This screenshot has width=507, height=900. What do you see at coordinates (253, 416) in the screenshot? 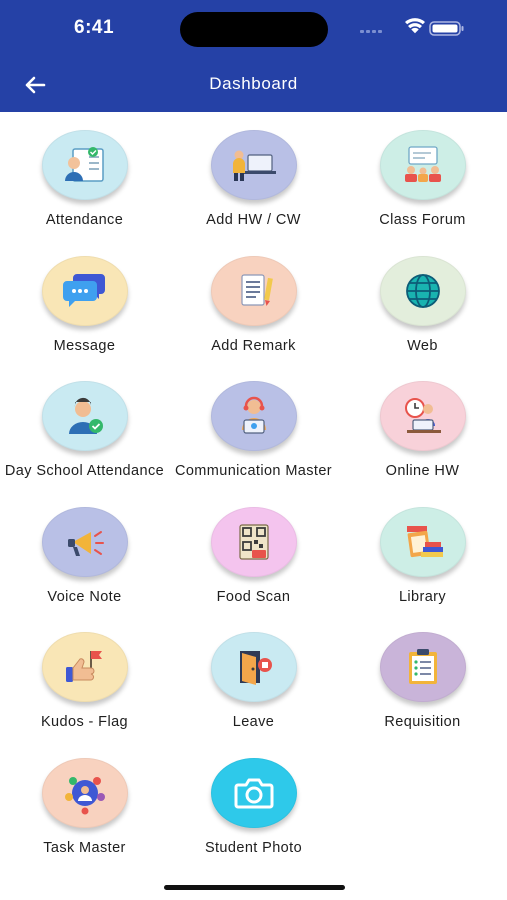
I see `communication-icon` at bounding box center [253, 416].